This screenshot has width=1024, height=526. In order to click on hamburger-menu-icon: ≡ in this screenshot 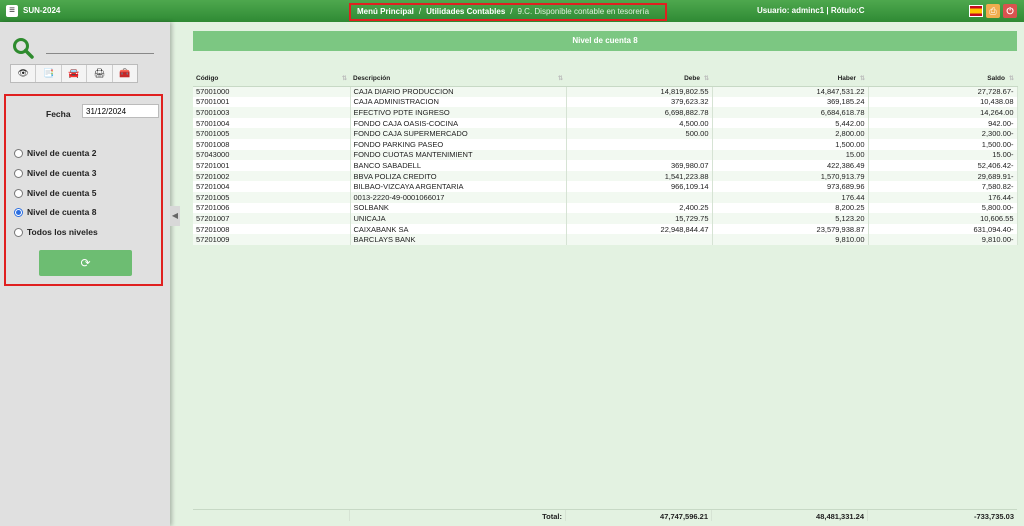, I will do `click(12, 11)`.